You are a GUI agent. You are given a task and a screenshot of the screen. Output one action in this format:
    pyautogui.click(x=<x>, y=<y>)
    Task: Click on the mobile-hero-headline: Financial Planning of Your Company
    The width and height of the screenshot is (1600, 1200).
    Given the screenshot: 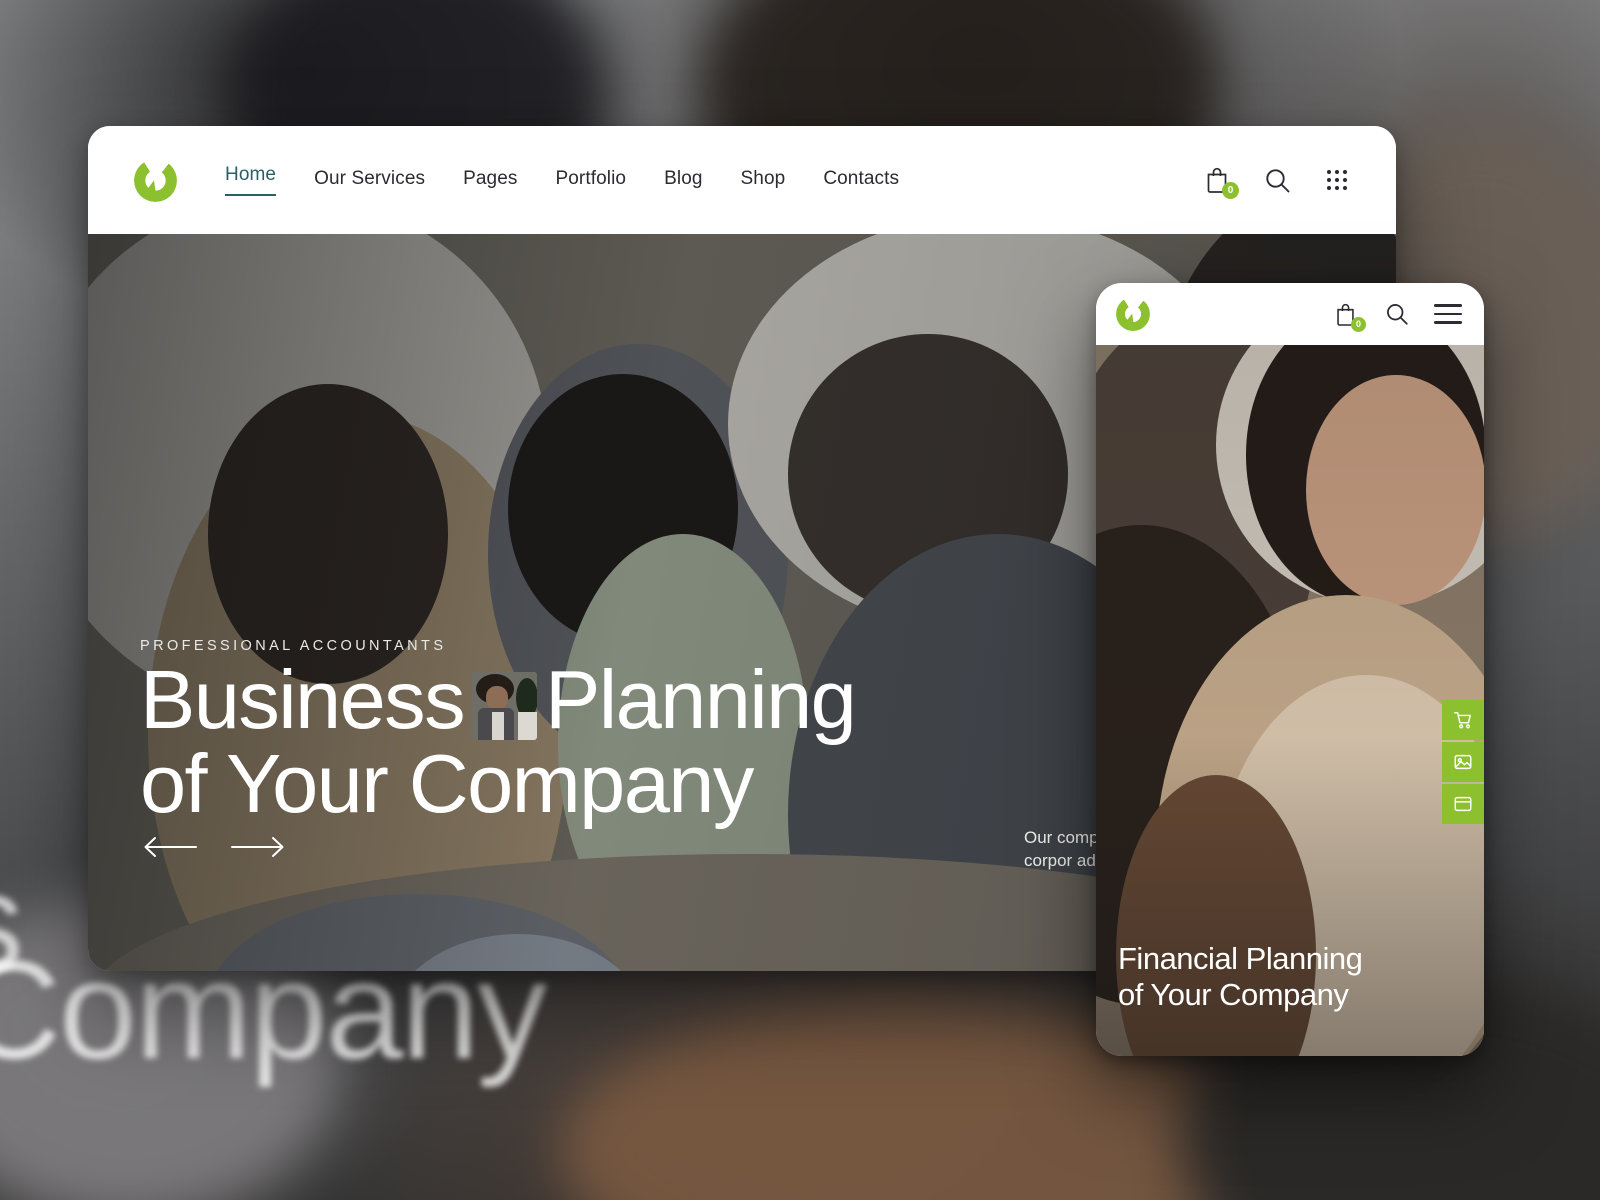 What is the action you would take?
    pyautogui.click(x=1240, y=977)
    